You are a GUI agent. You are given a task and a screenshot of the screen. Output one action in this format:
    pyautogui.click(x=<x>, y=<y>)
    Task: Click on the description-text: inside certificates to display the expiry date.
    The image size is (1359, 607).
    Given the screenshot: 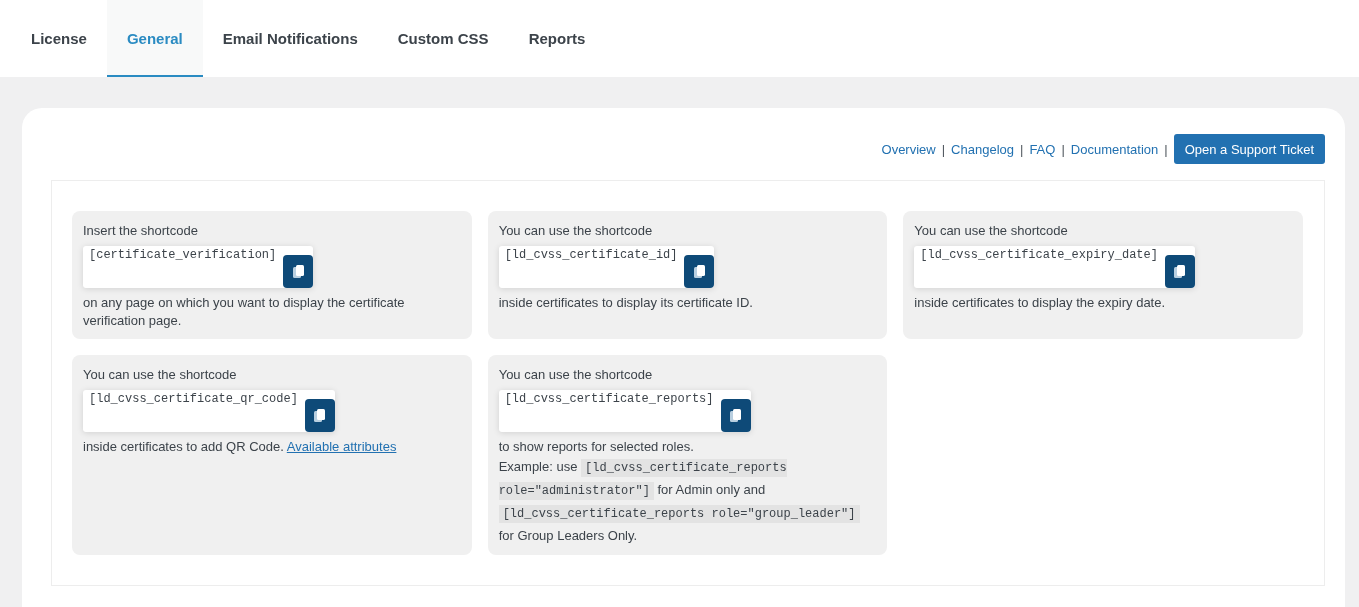 What is the action you would take?
    pyautogui.click(x=1040, y=303)
    